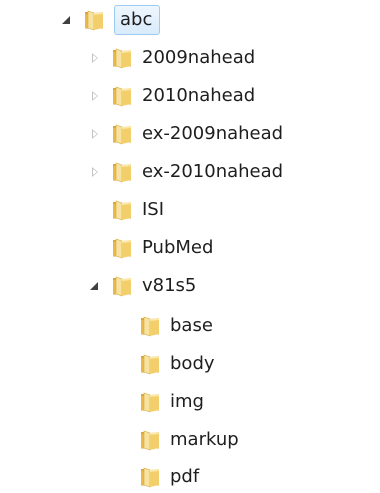  I want to click on tree-node-label: ex-2010nahead, so click(213, 171).